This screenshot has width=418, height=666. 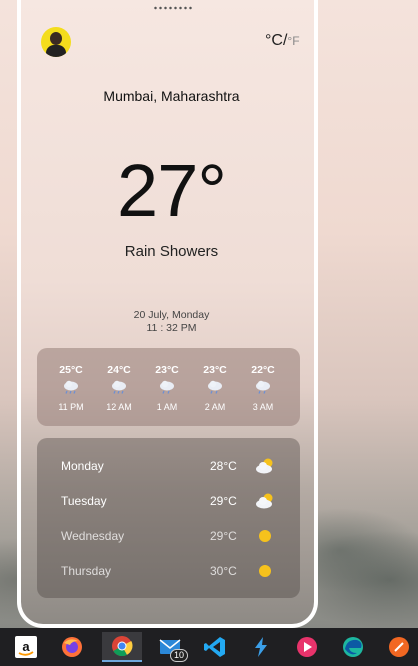 What do you see at coordinates (71, 407) in the screenshot?
I see `hourly-time: 11 PM` at bounding box center [71, 407].